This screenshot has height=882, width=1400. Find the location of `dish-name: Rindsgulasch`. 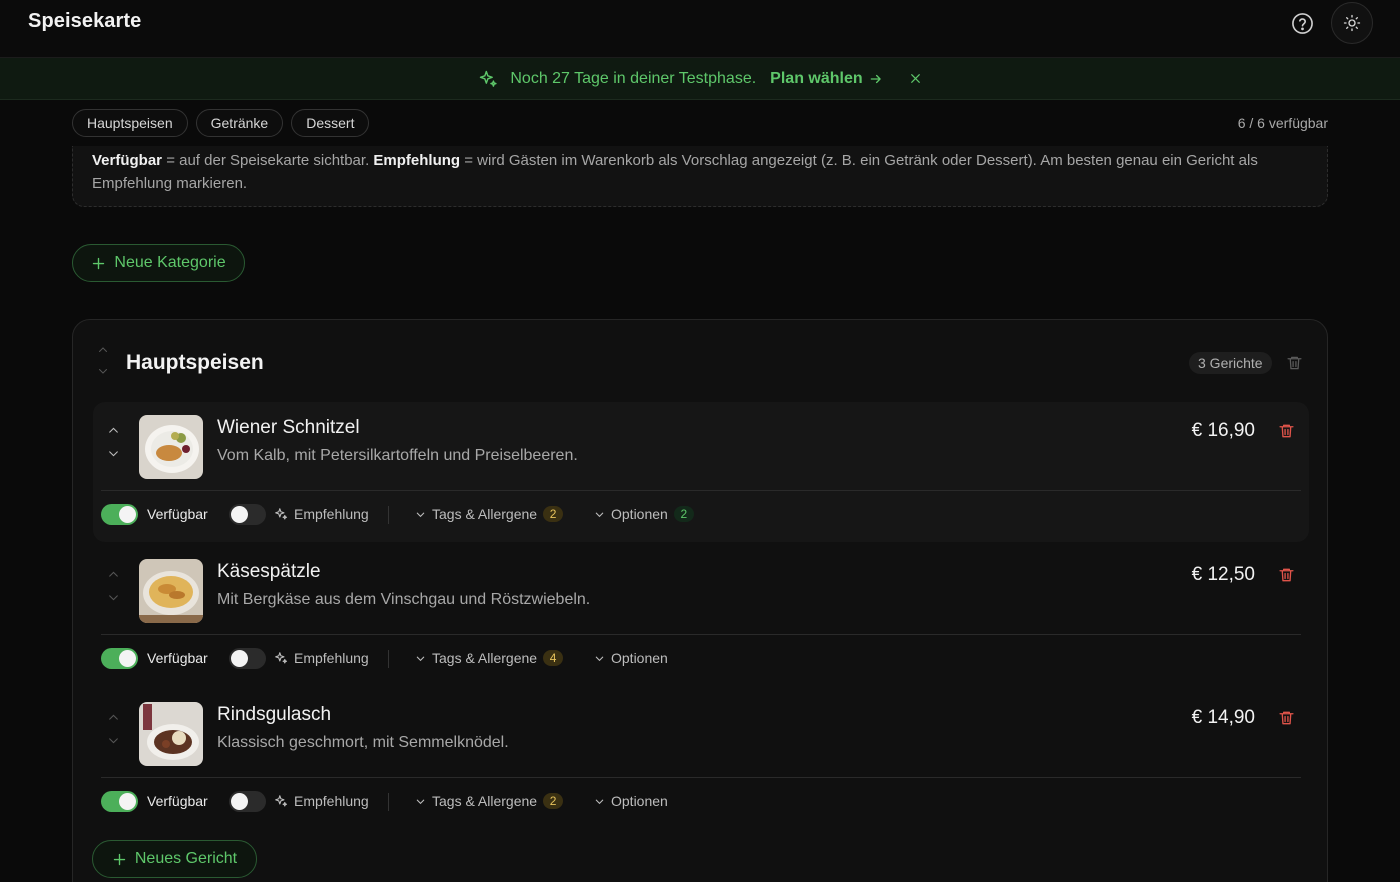

dish-name: Rindsgulasch is located at coordinates (274, 715).